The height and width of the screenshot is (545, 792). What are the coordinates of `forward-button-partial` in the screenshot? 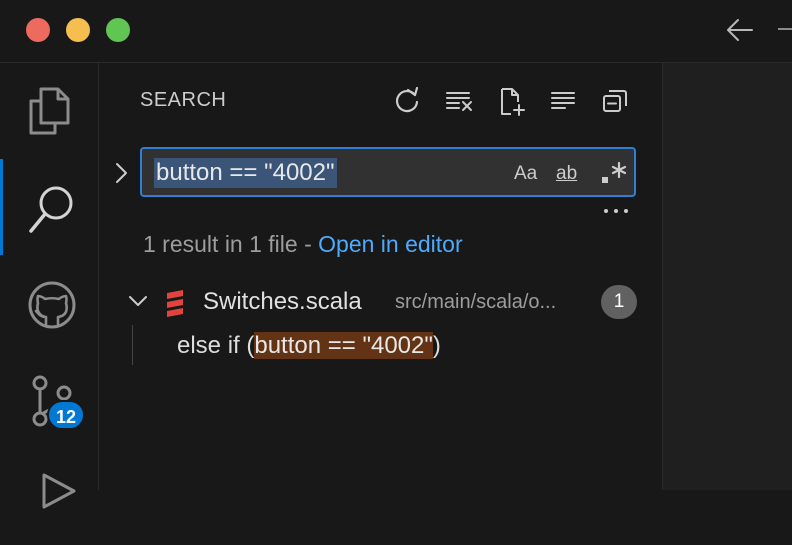 It's located at (785, 29).